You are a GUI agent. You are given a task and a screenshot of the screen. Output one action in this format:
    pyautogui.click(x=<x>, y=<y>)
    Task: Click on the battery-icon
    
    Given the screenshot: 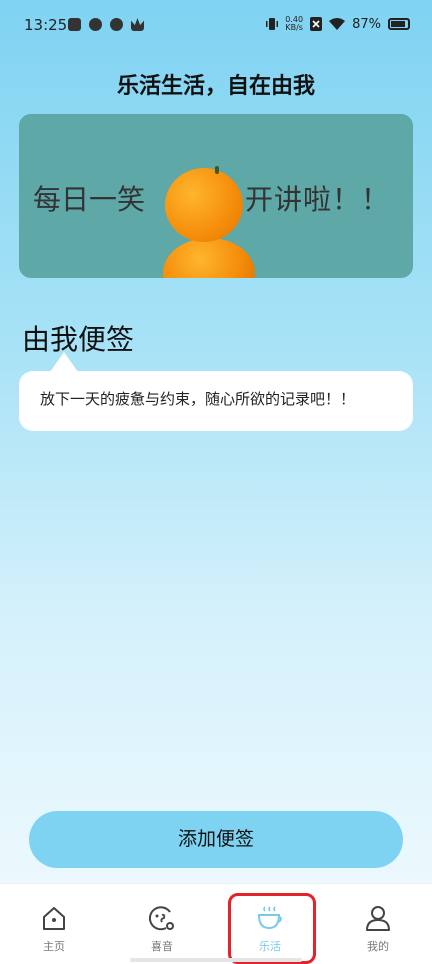 What is the action you would take?
    pyautogui.click(x=399, y=24)
    